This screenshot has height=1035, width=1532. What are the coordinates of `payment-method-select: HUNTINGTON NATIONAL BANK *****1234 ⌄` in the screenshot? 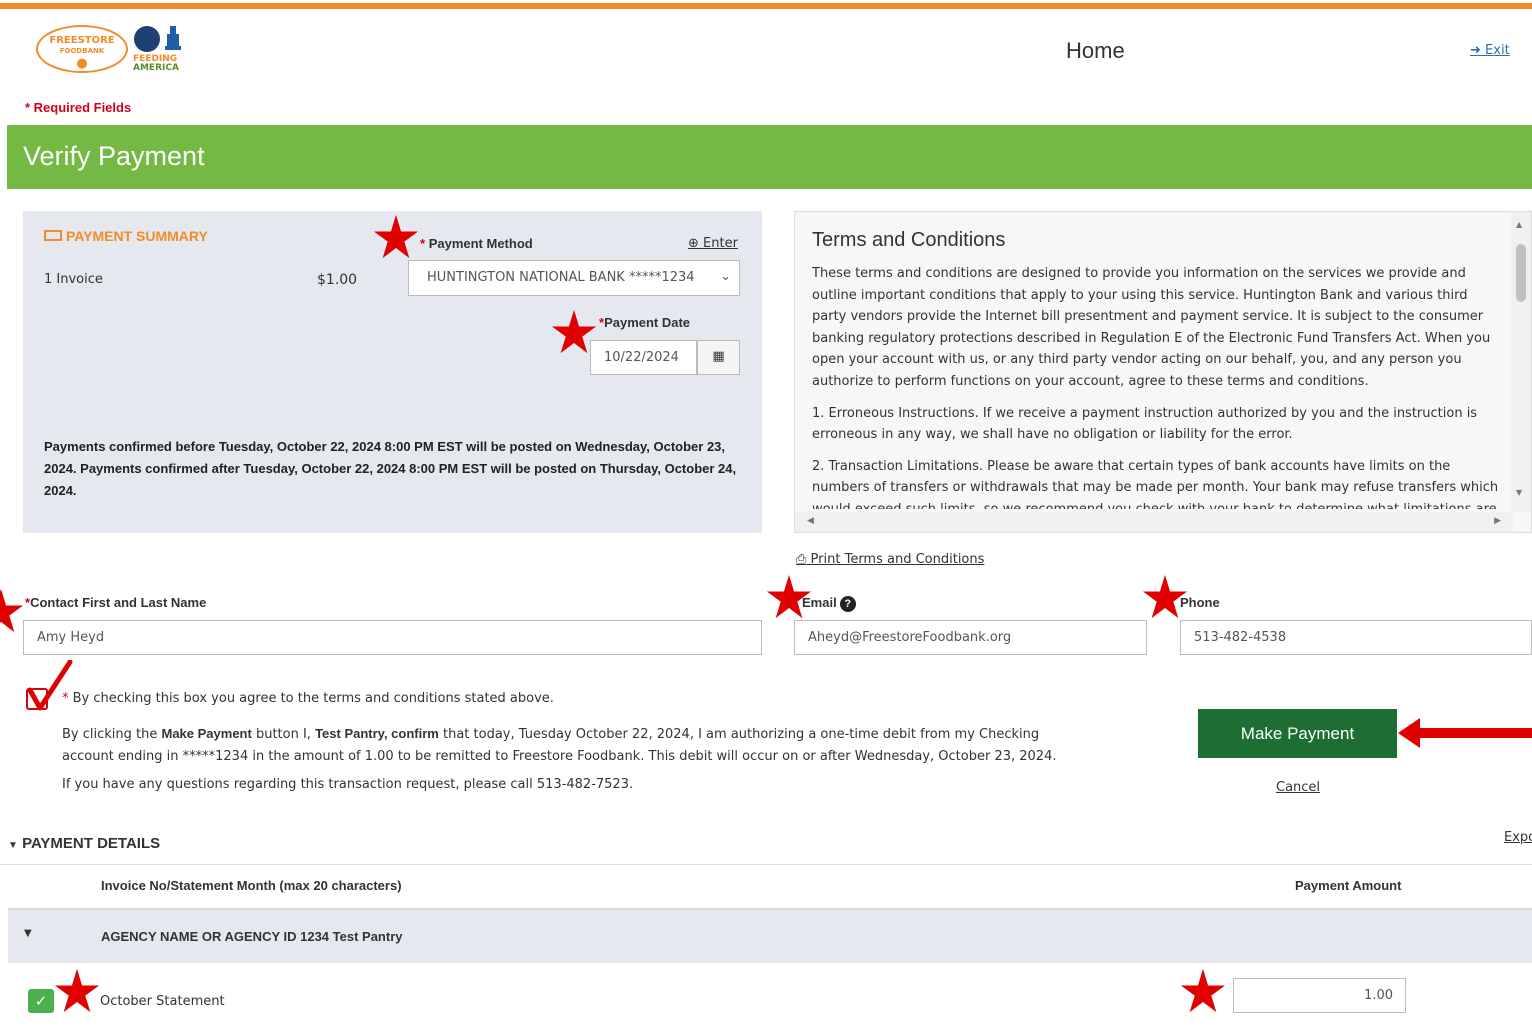 It's located at (574, 278).